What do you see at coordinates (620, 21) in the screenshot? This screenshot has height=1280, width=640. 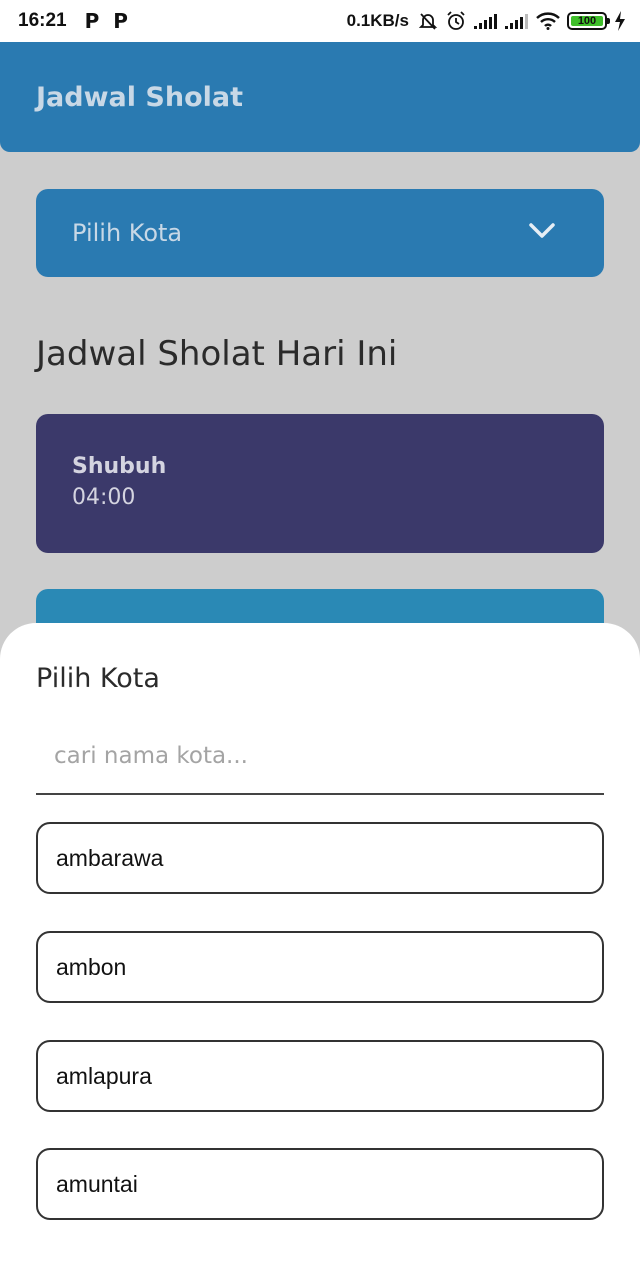 I see `charging-icon` at bounding box center [620, 21].